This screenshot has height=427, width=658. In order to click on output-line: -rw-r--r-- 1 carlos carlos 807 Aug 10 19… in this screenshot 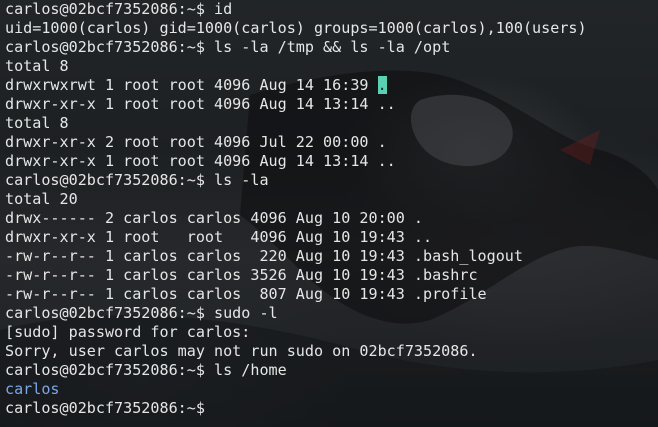, I will do `click(246, 294)`.